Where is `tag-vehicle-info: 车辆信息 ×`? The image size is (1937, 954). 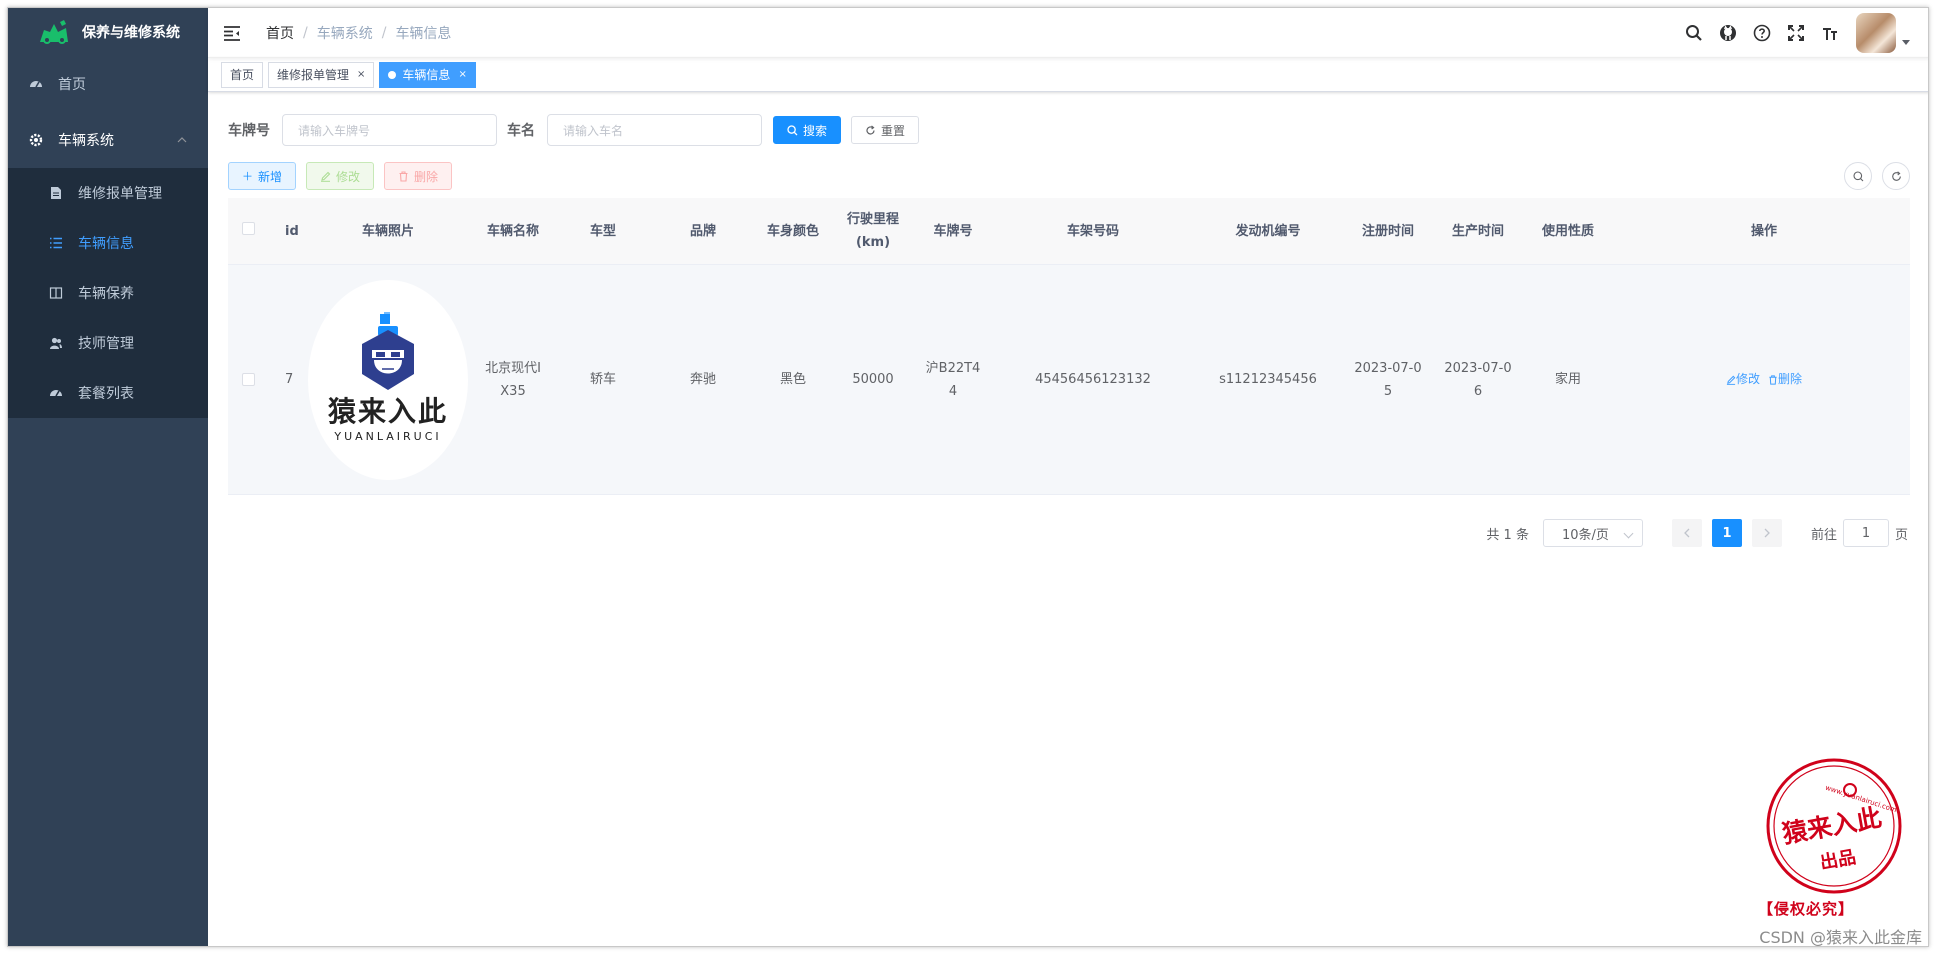
tag-vehicle-info: 车辆信息 × is located at coordinates (427, 74).